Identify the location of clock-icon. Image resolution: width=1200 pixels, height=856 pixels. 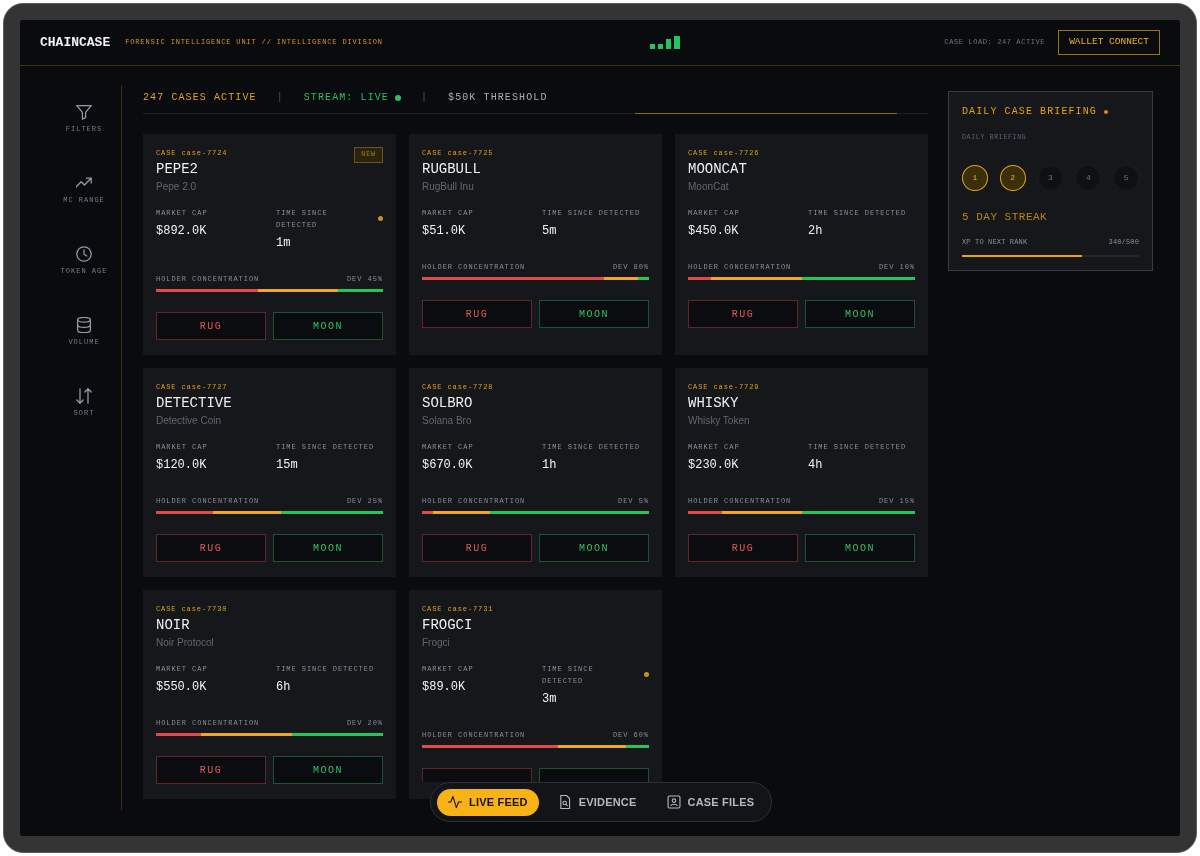
(84, 254).